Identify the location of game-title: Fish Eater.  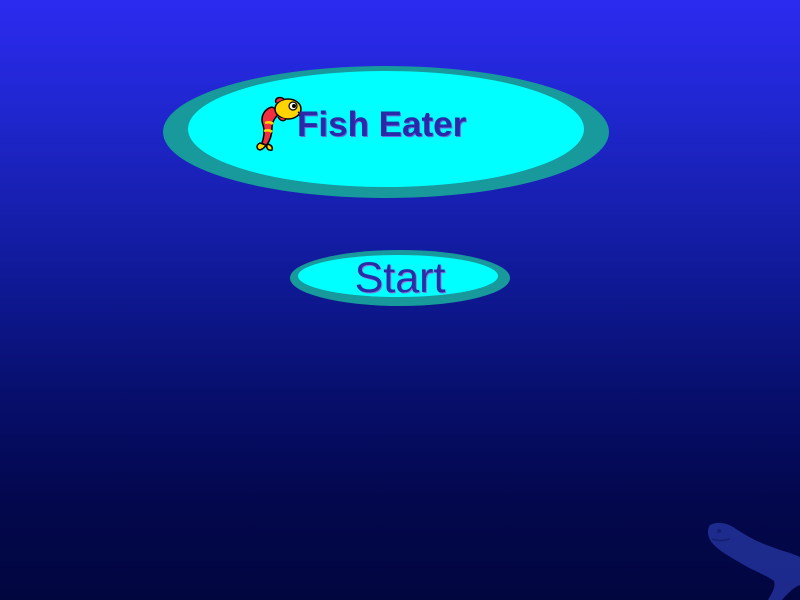
(382, 124).